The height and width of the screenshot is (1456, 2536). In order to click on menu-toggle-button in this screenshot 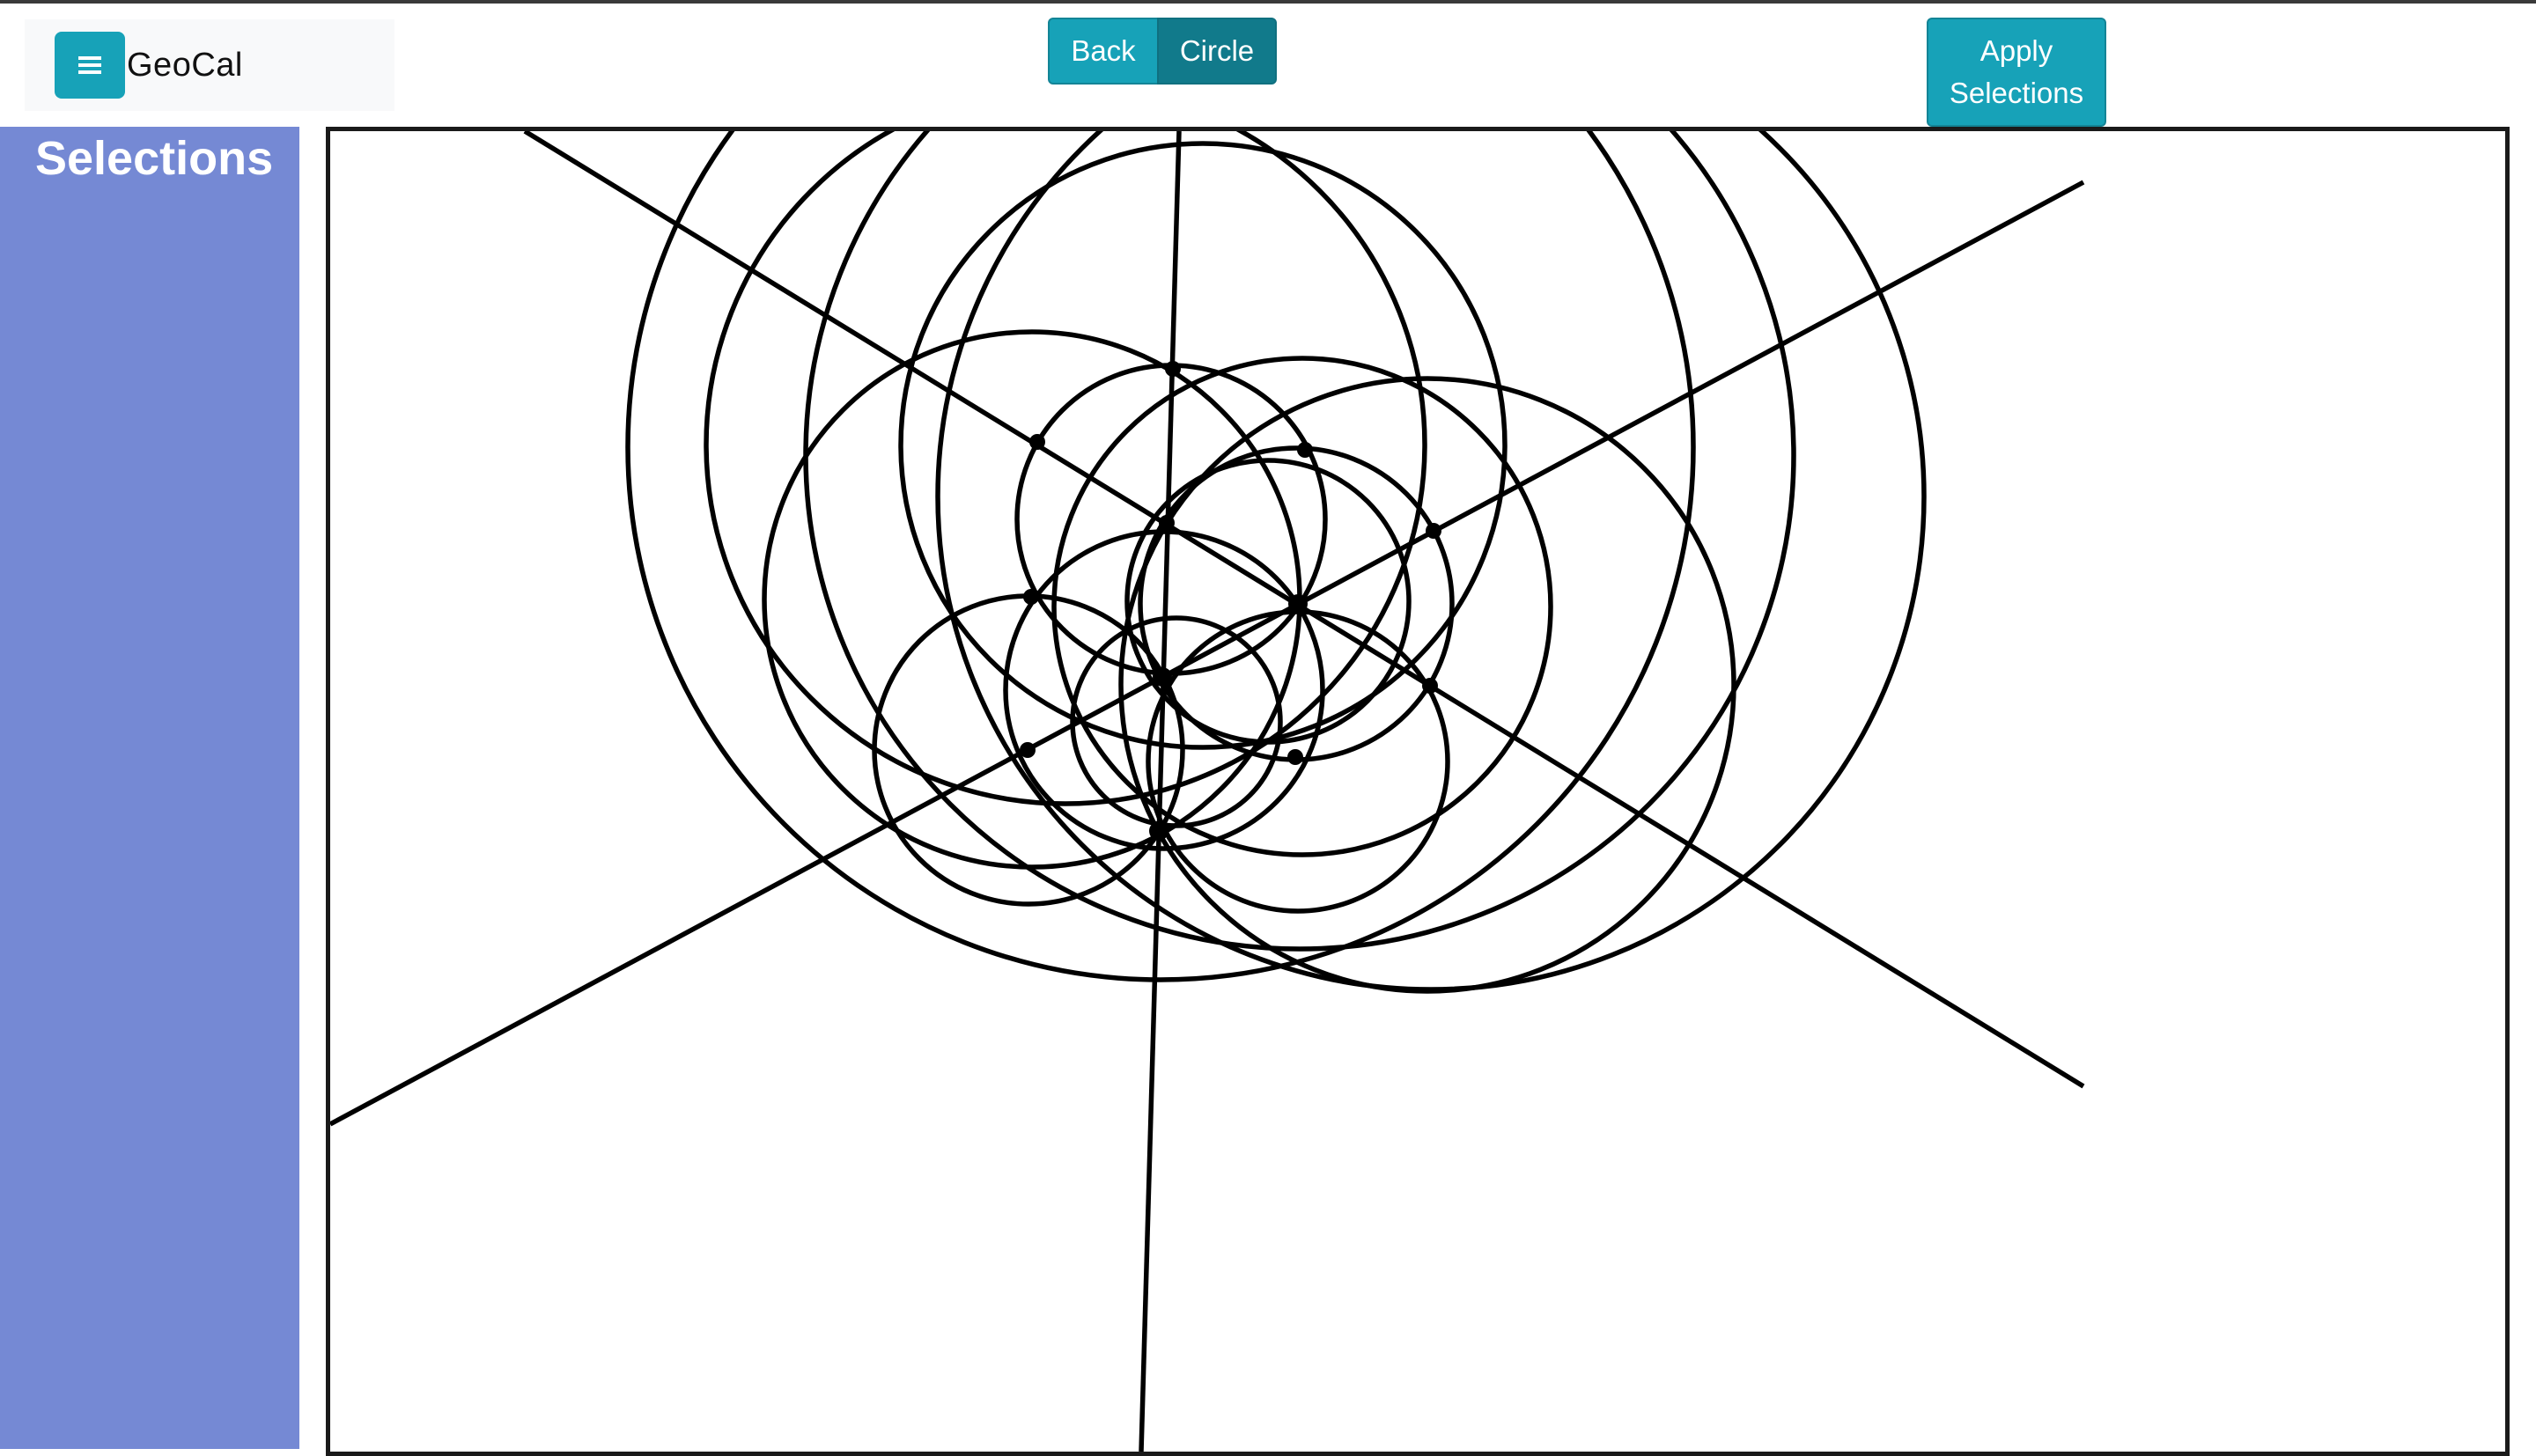, I will do `click(90, 65)`.